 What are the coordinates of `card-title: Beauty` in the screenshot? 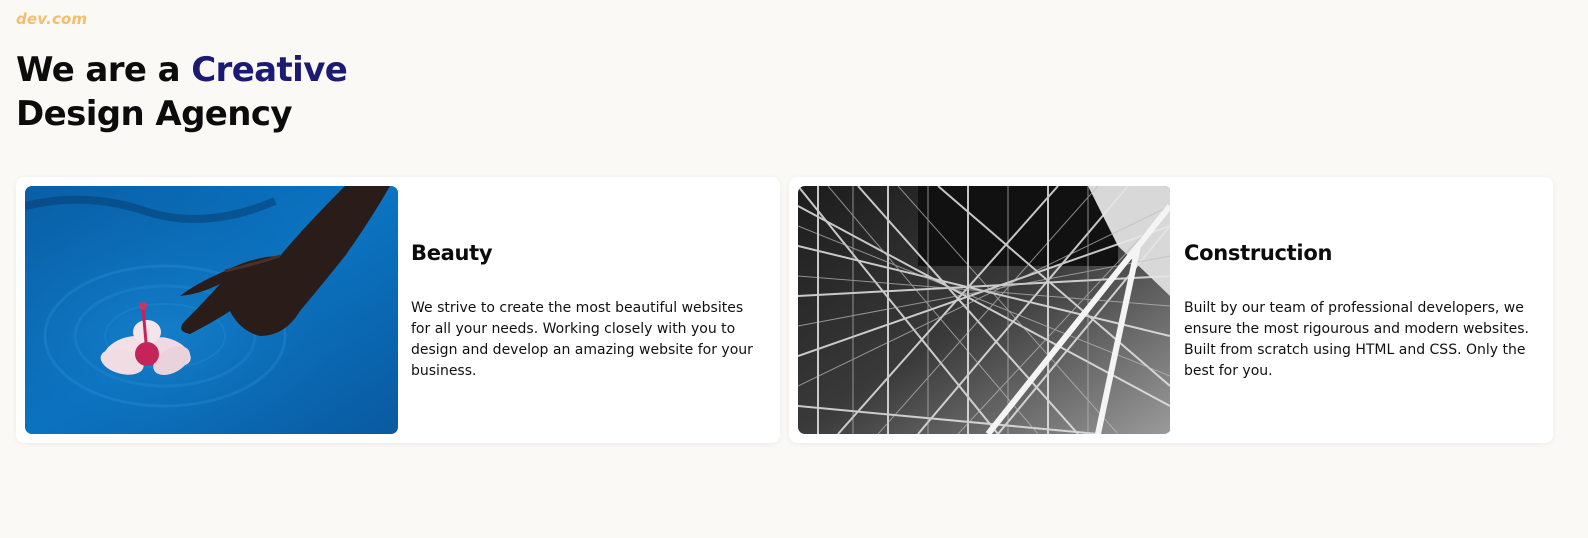 It's located at (452, 253).